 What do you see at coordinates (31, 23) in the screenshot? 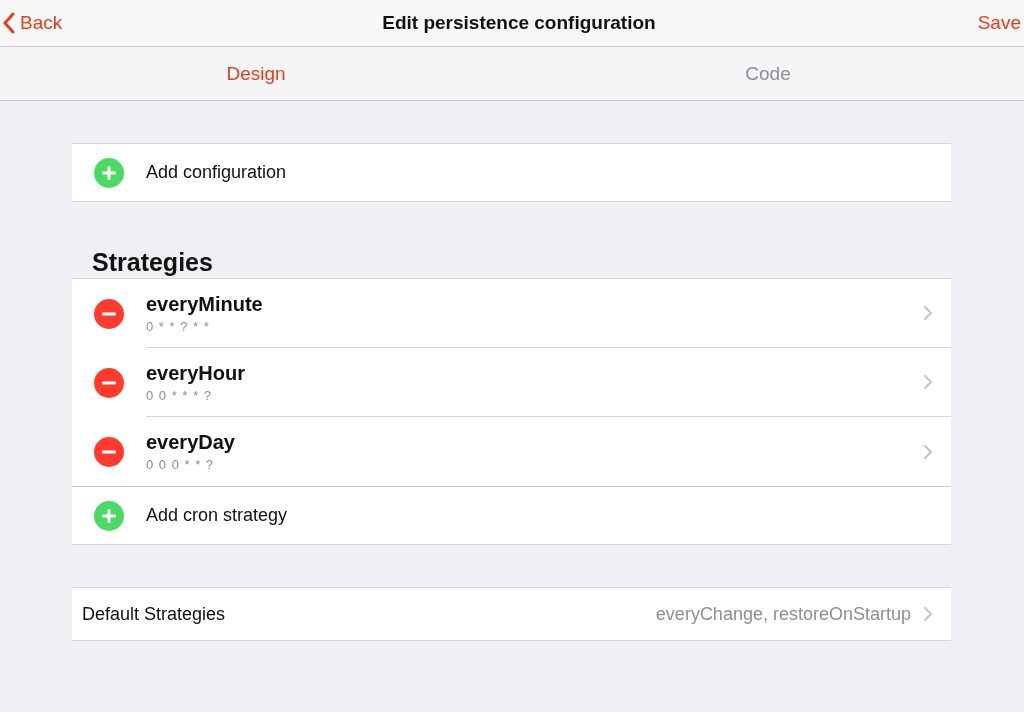
I see `back-button: Back` at bounding box center [31, 23].